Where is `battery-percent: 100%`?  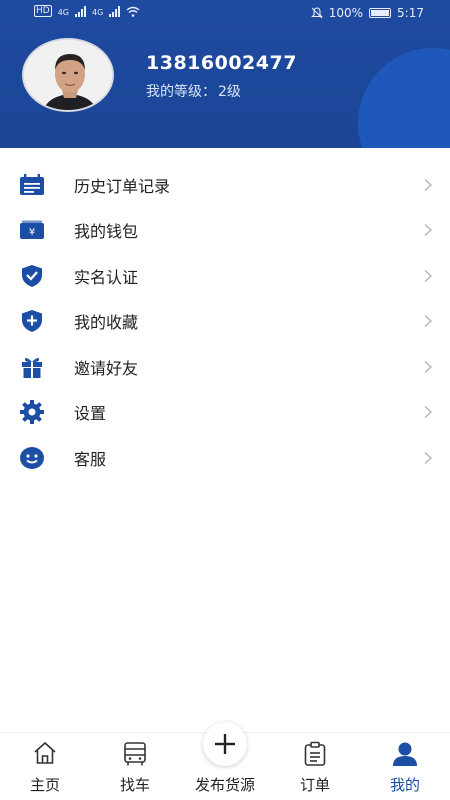
battery-percent: 100% is located at coordinates (346, 13).